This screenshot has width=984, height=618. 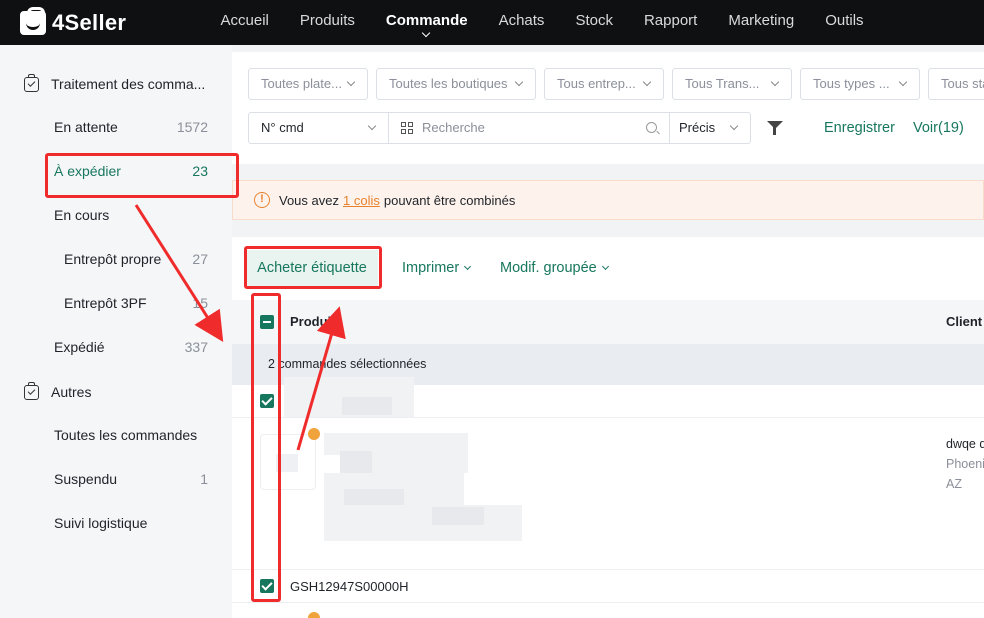 I want to click on product-thumbnail, so click(x=288, y=462).